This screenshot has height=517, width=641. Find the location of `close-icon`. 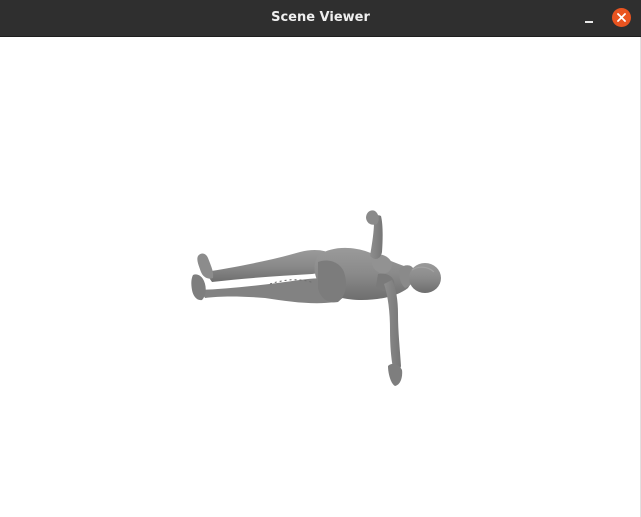

close-icon is located at coordinates (621, 17).